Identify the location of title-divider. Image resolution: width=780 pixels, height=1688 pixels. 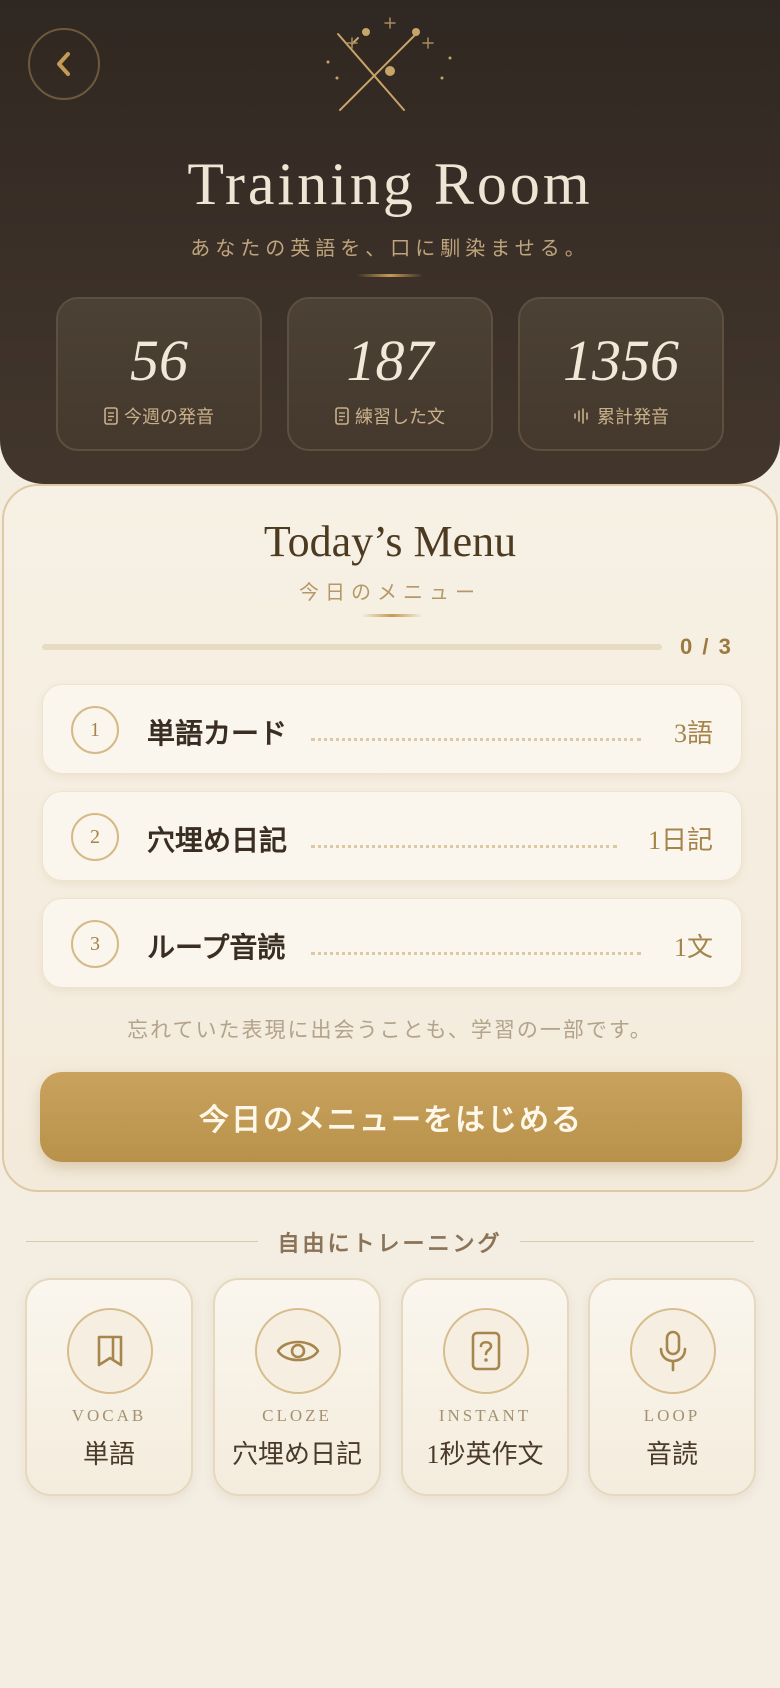
(390, 275).